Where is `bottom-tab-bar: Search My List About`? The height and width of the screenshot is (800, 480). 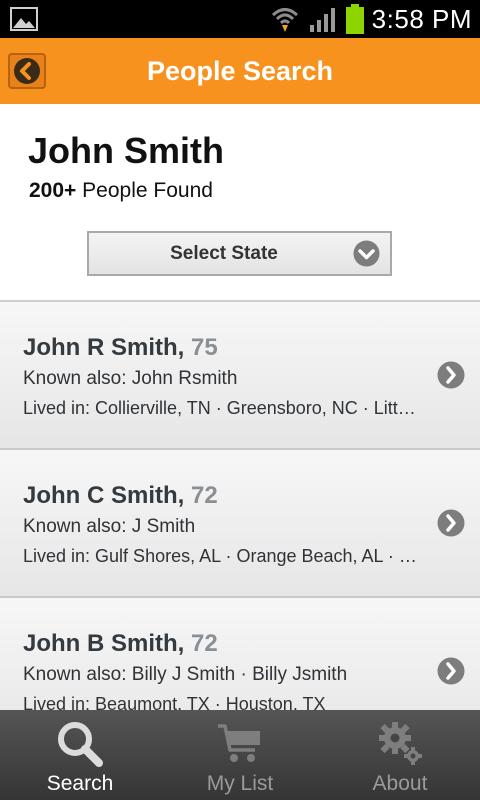 bottom-tab-bar: Search My List About is located at coordinates (240, 755).